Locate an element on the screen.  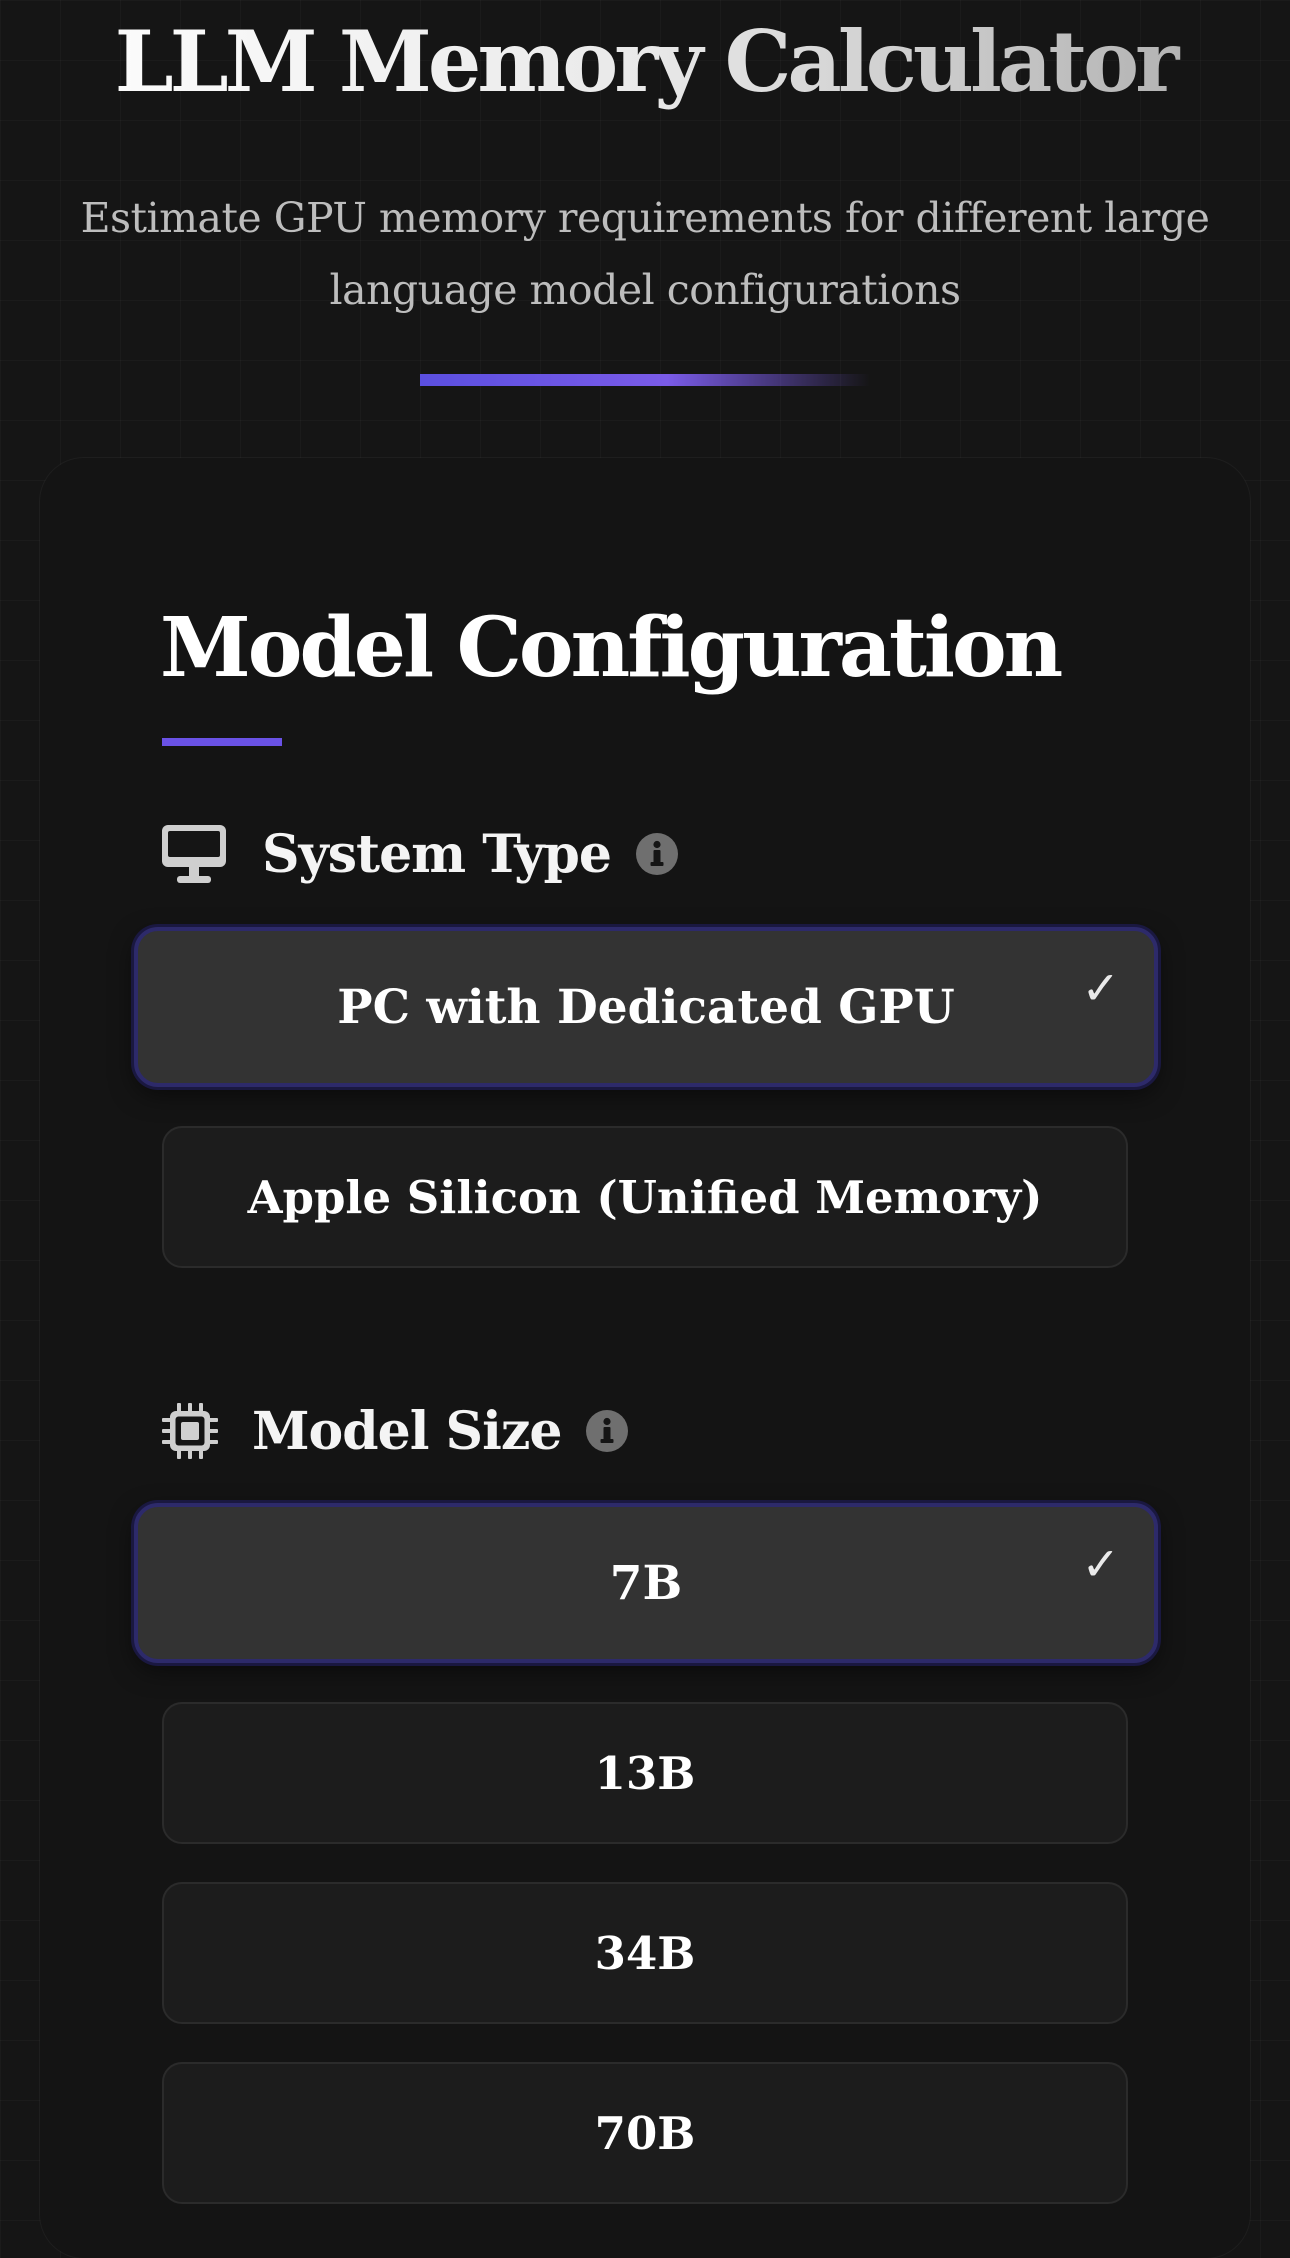
section-title: Model Configuration is located at coordinates (611, 648).